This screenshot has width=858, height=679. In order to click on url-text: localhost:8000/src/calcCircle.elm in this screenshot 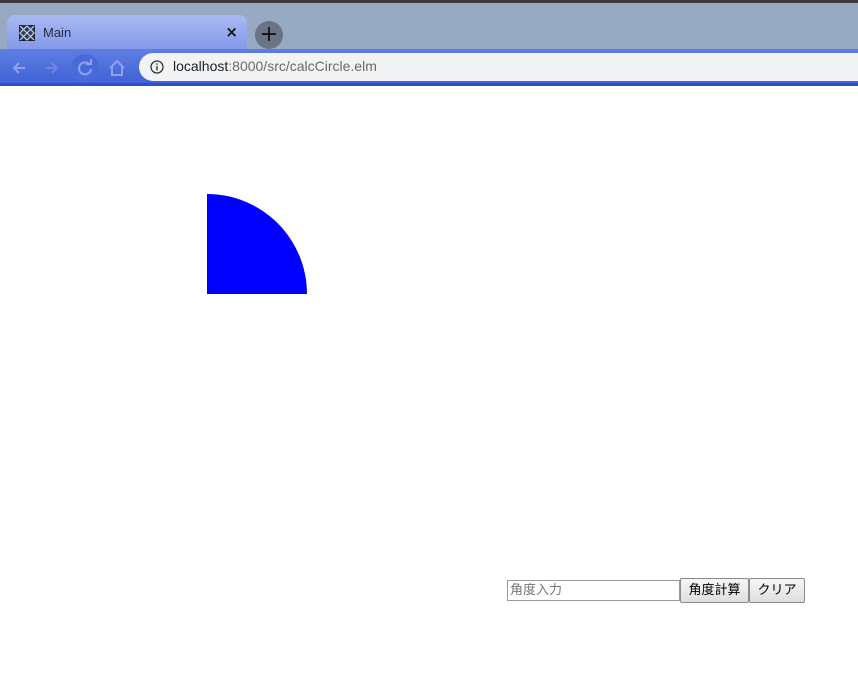, I will do `click(275, 66)`.